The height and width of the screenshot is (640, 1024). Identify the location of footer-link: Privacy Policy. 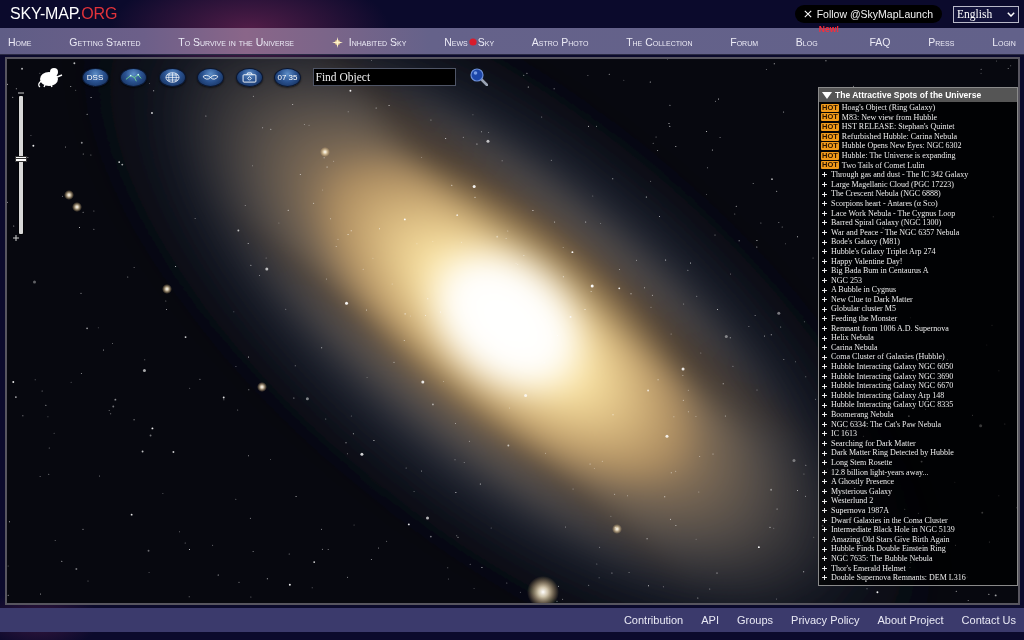
(825, 620).